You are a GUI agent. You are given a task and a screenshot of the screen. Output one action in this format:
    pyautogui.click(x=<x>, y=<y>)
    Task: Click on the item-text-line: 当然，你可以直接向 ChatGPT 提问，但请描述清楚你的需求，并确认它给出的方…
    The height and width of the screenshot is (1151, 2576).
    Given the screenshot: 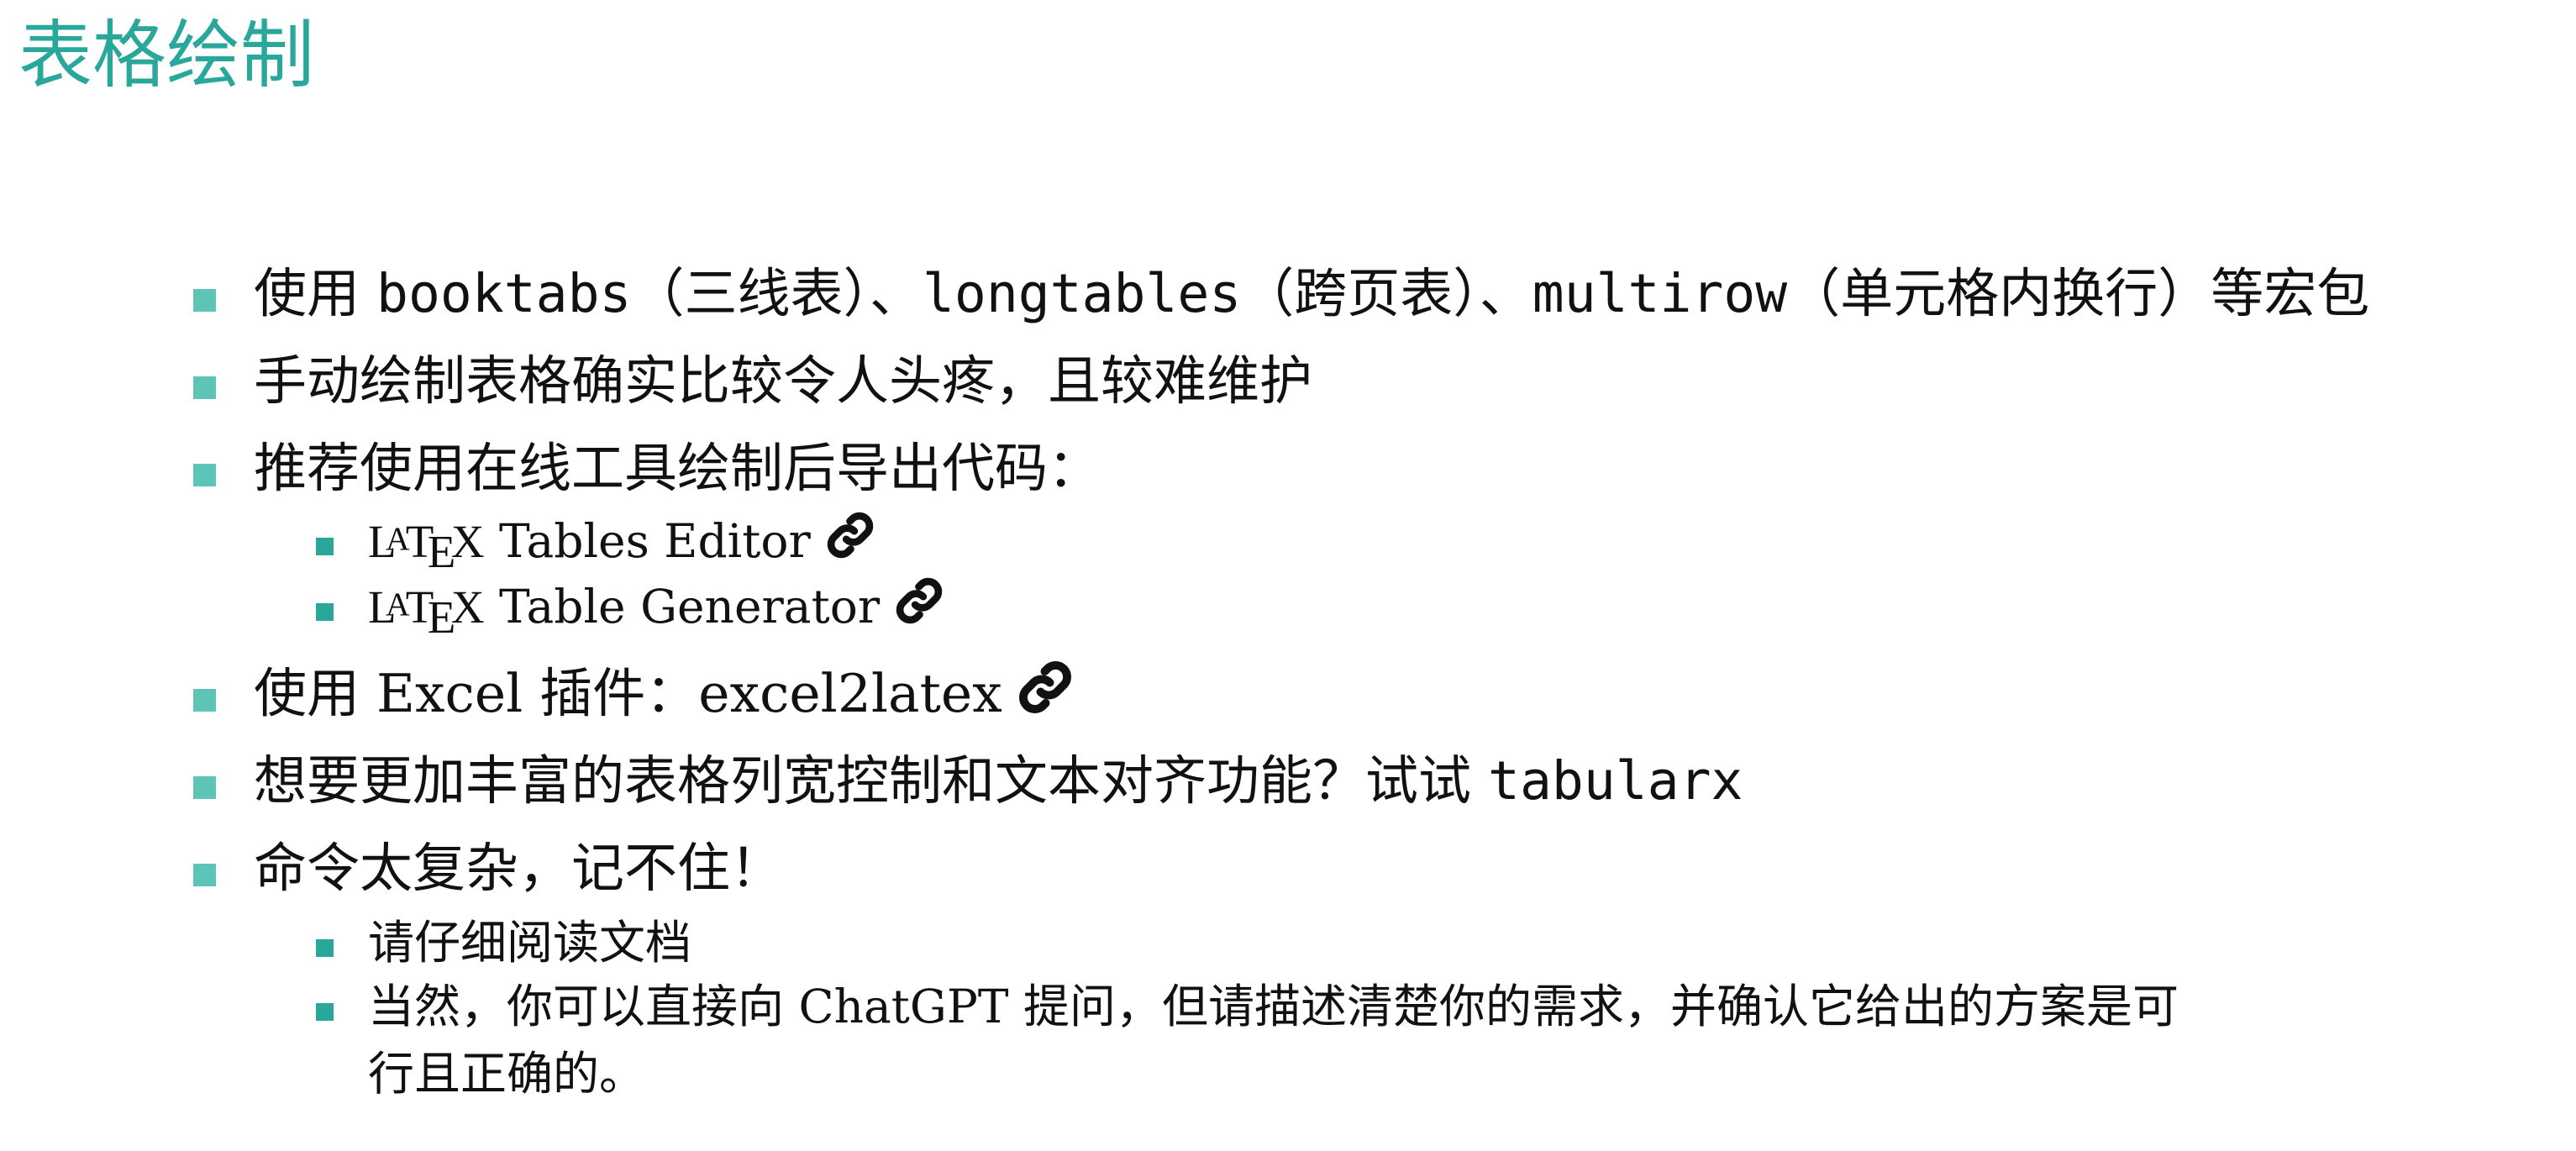 What is the action you would take?
    pyautogui.click(x=1273, y=1006)
    